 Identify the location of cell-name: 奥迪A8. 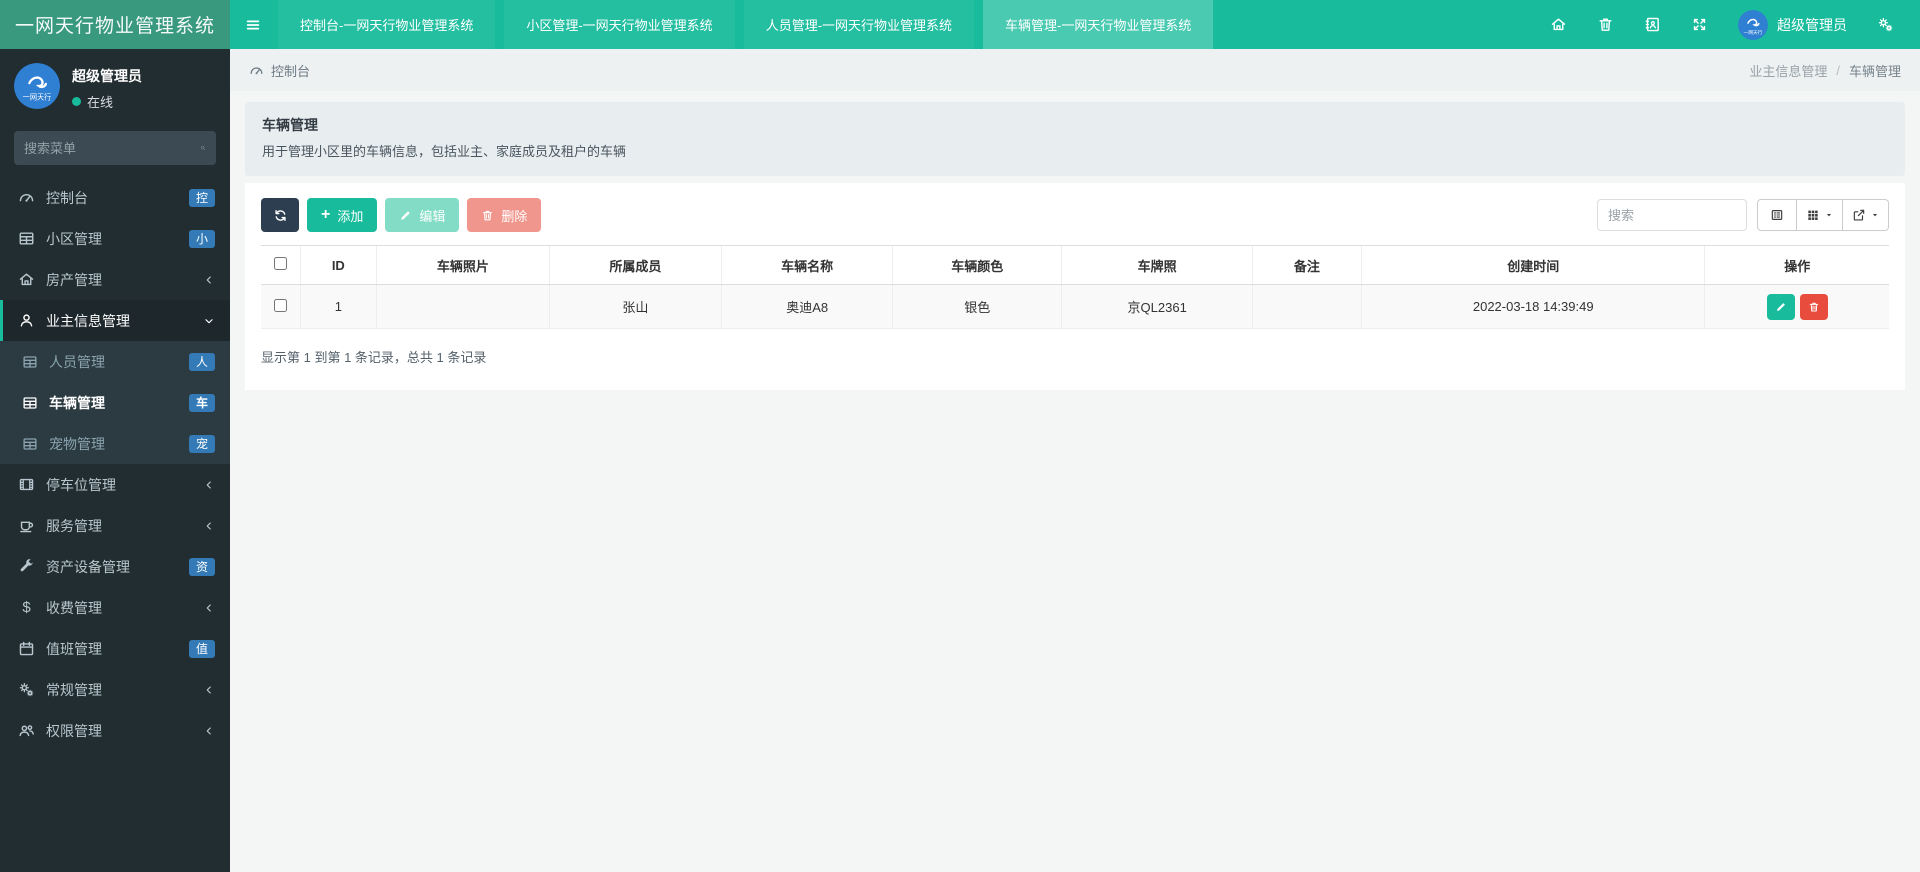
(807, 306).